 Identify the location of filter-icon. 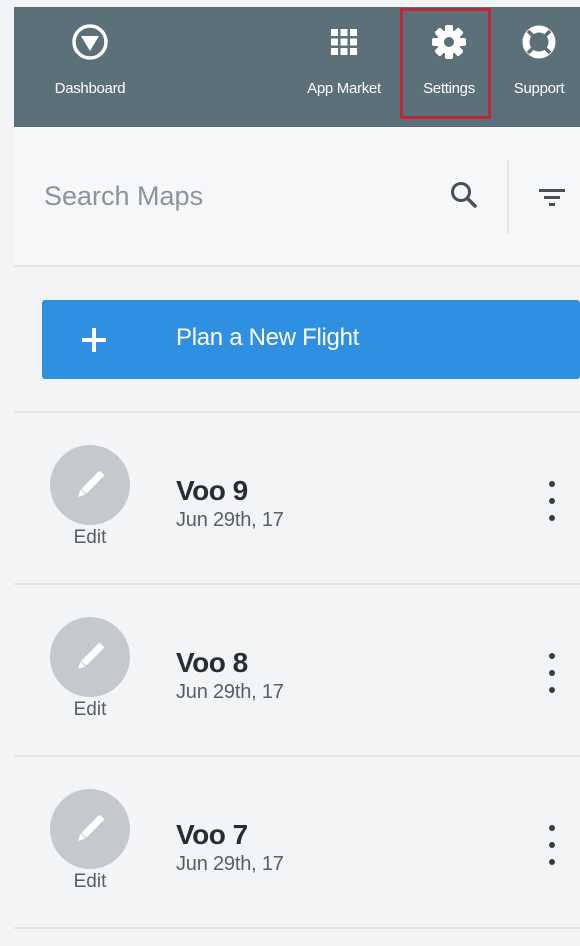
(552, 197).